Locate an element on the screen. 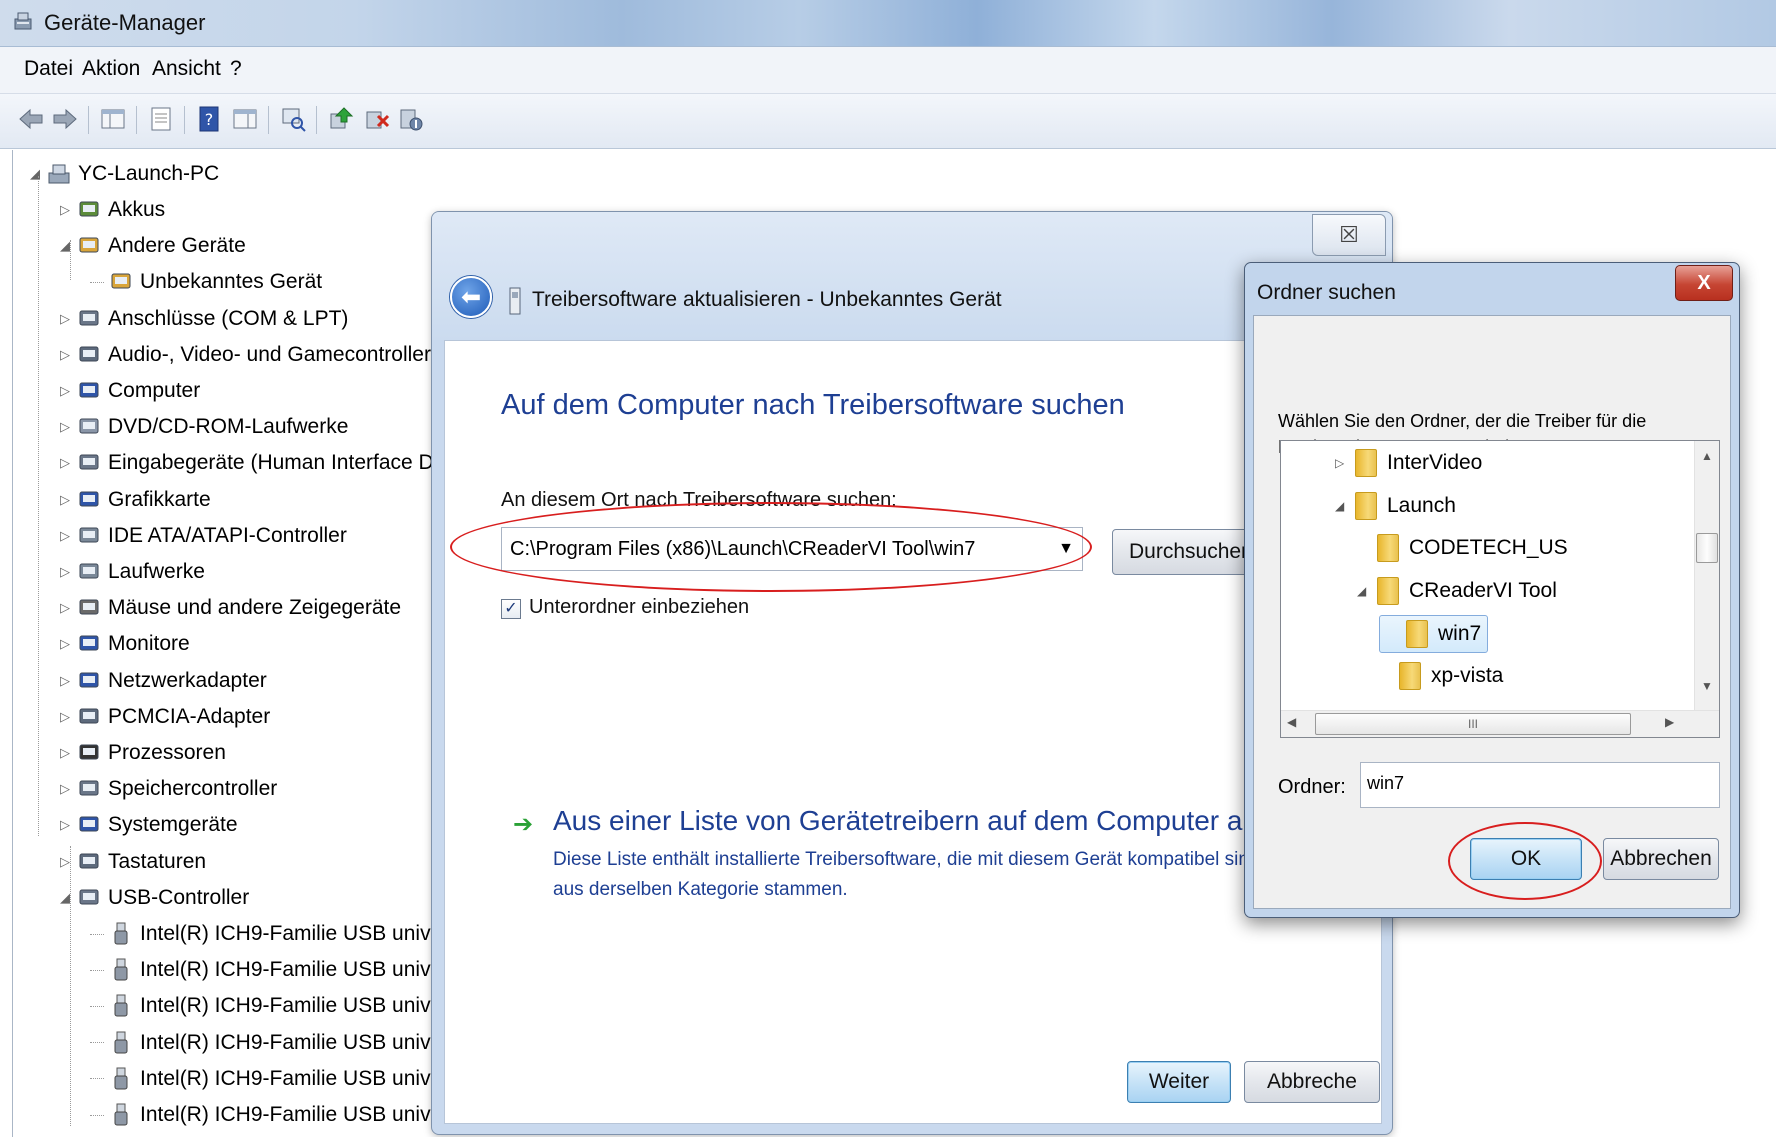 The height and width of the screenshot is (1137, 1776). vscroll-thumb is located at coordinates (1707, 548).